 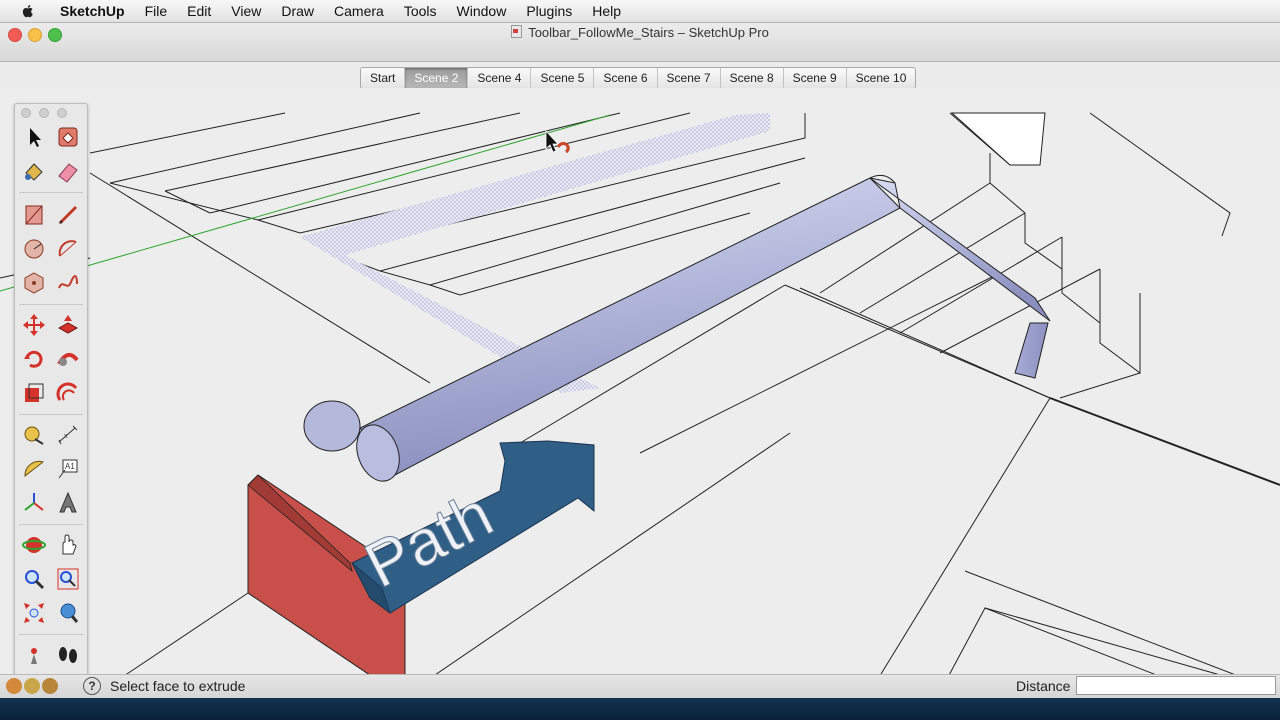 What do you see at coordinates (92, 686) in the screenshot?
I see `instructor-help-icon: ?` at bounding box center [92, 686].